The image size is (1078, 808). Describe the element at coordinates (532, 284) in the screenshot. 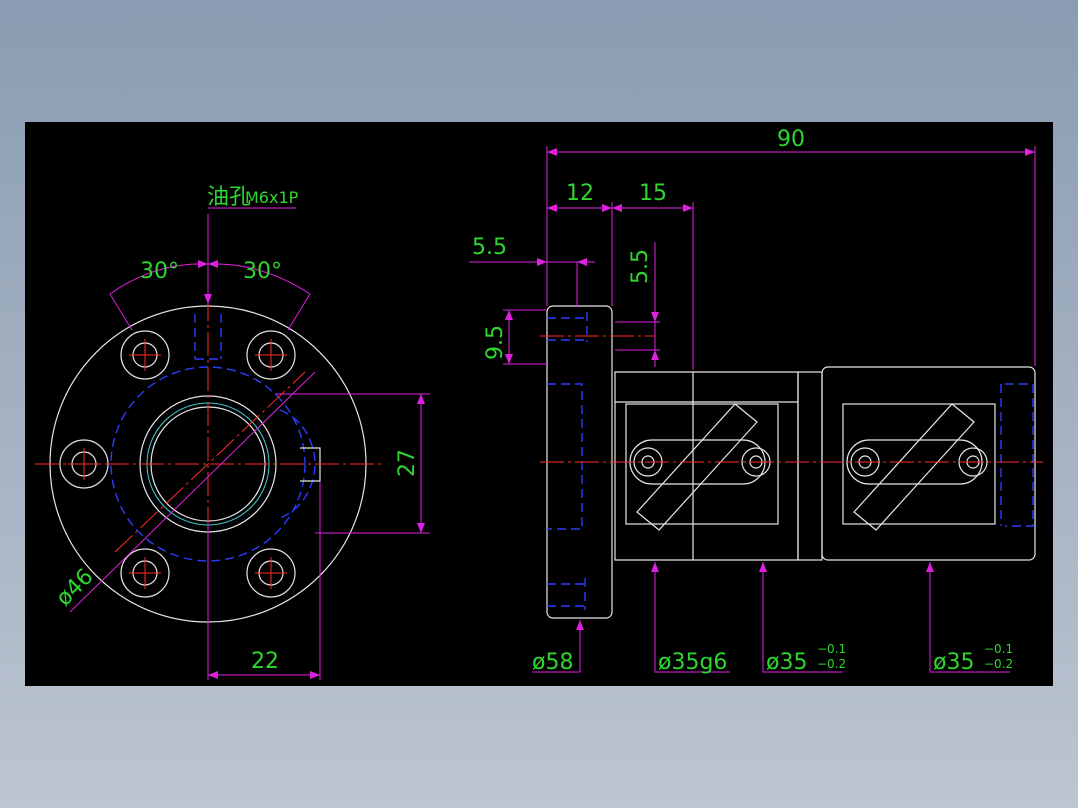

I see `dim-5-5-h` at that location.